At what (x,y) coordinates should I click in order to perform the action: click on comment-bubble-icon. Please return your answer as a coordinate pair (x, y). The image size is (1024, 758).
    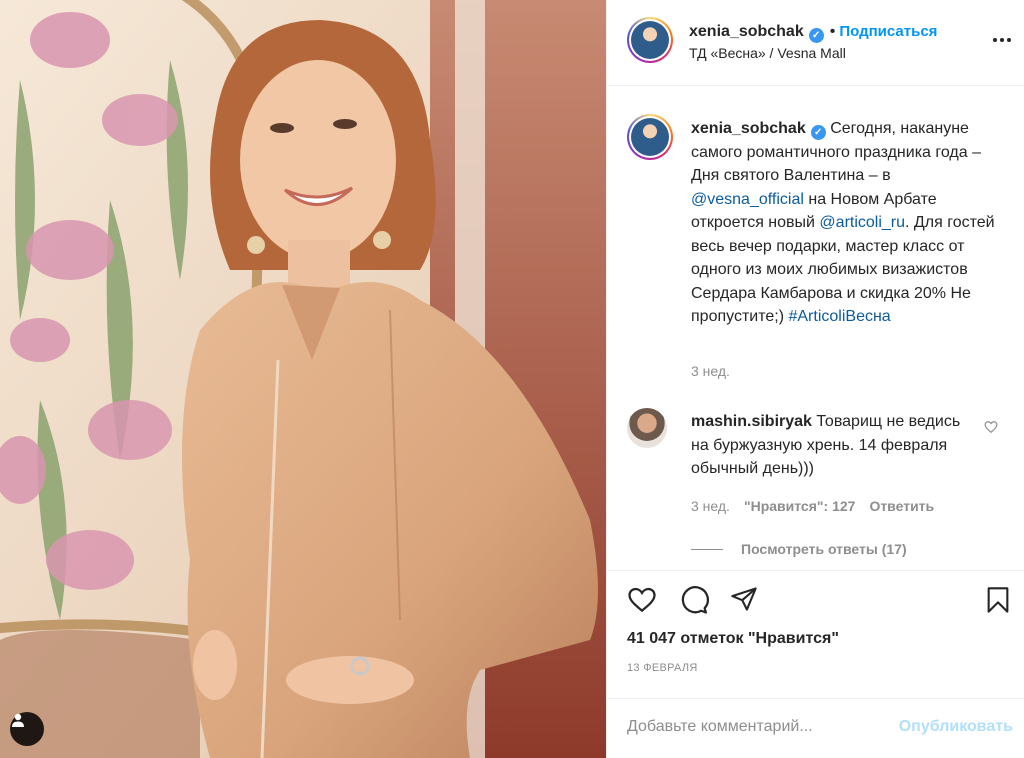
    Looking at the image, I should click on (694, 600).